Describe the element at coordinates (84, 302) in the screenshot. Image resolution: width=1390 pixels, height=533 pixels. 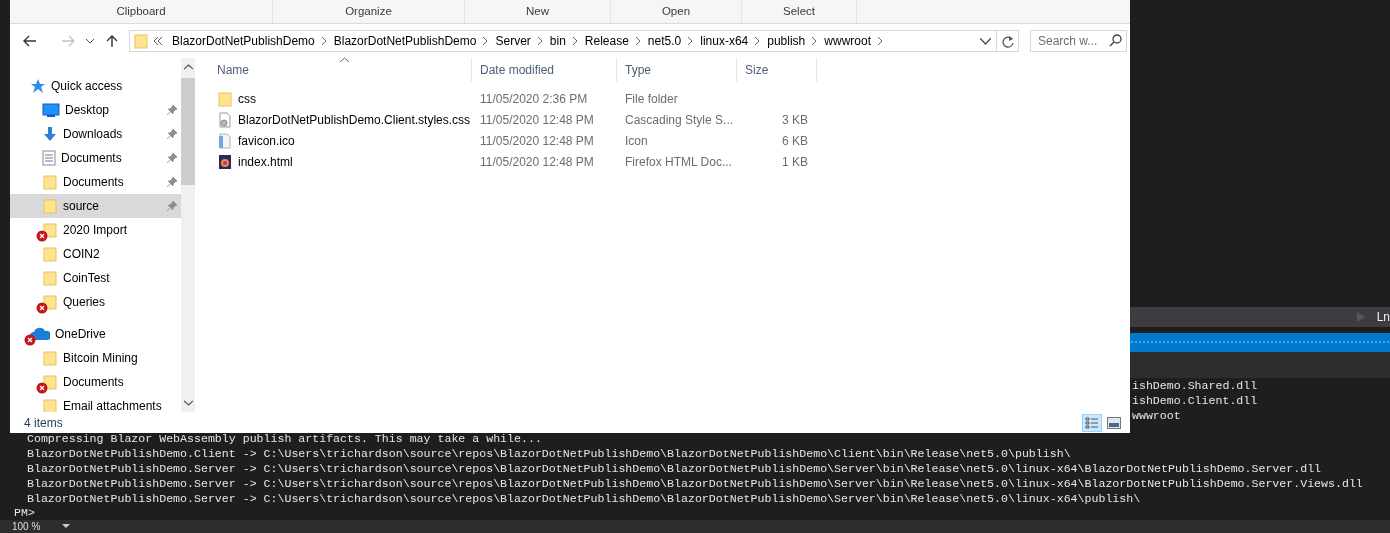
I see `nav-label: Queries` at that location.